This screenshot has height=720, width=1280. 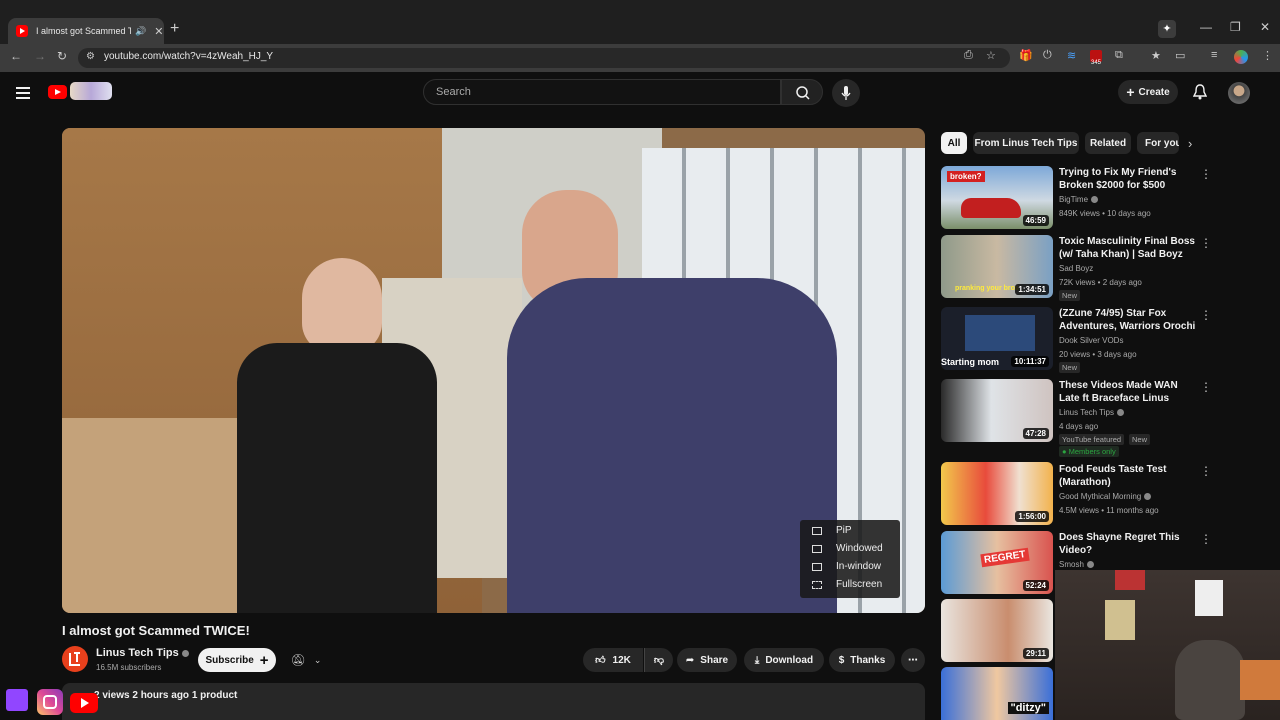 What do you see at coordinates (602, 92) in the screenshot?
I see `search-input: Search` at bounding box center [602, 92].